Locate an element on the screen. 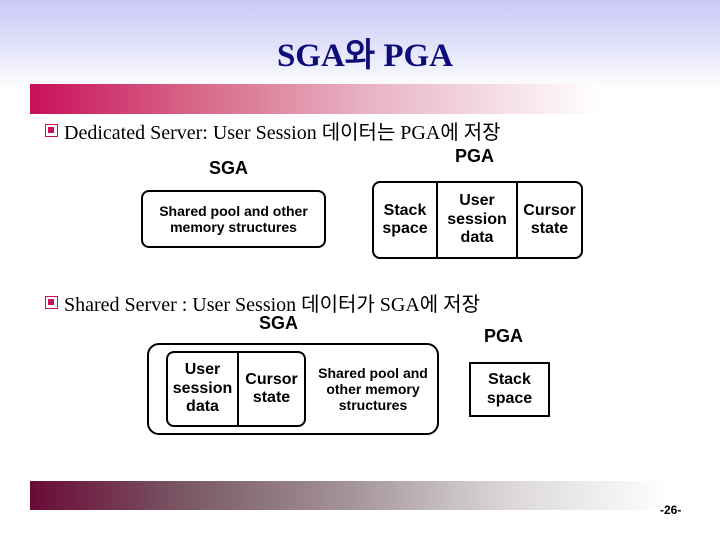  sga-cell-user-session-data: User session data is located at coordinates (202, 389).